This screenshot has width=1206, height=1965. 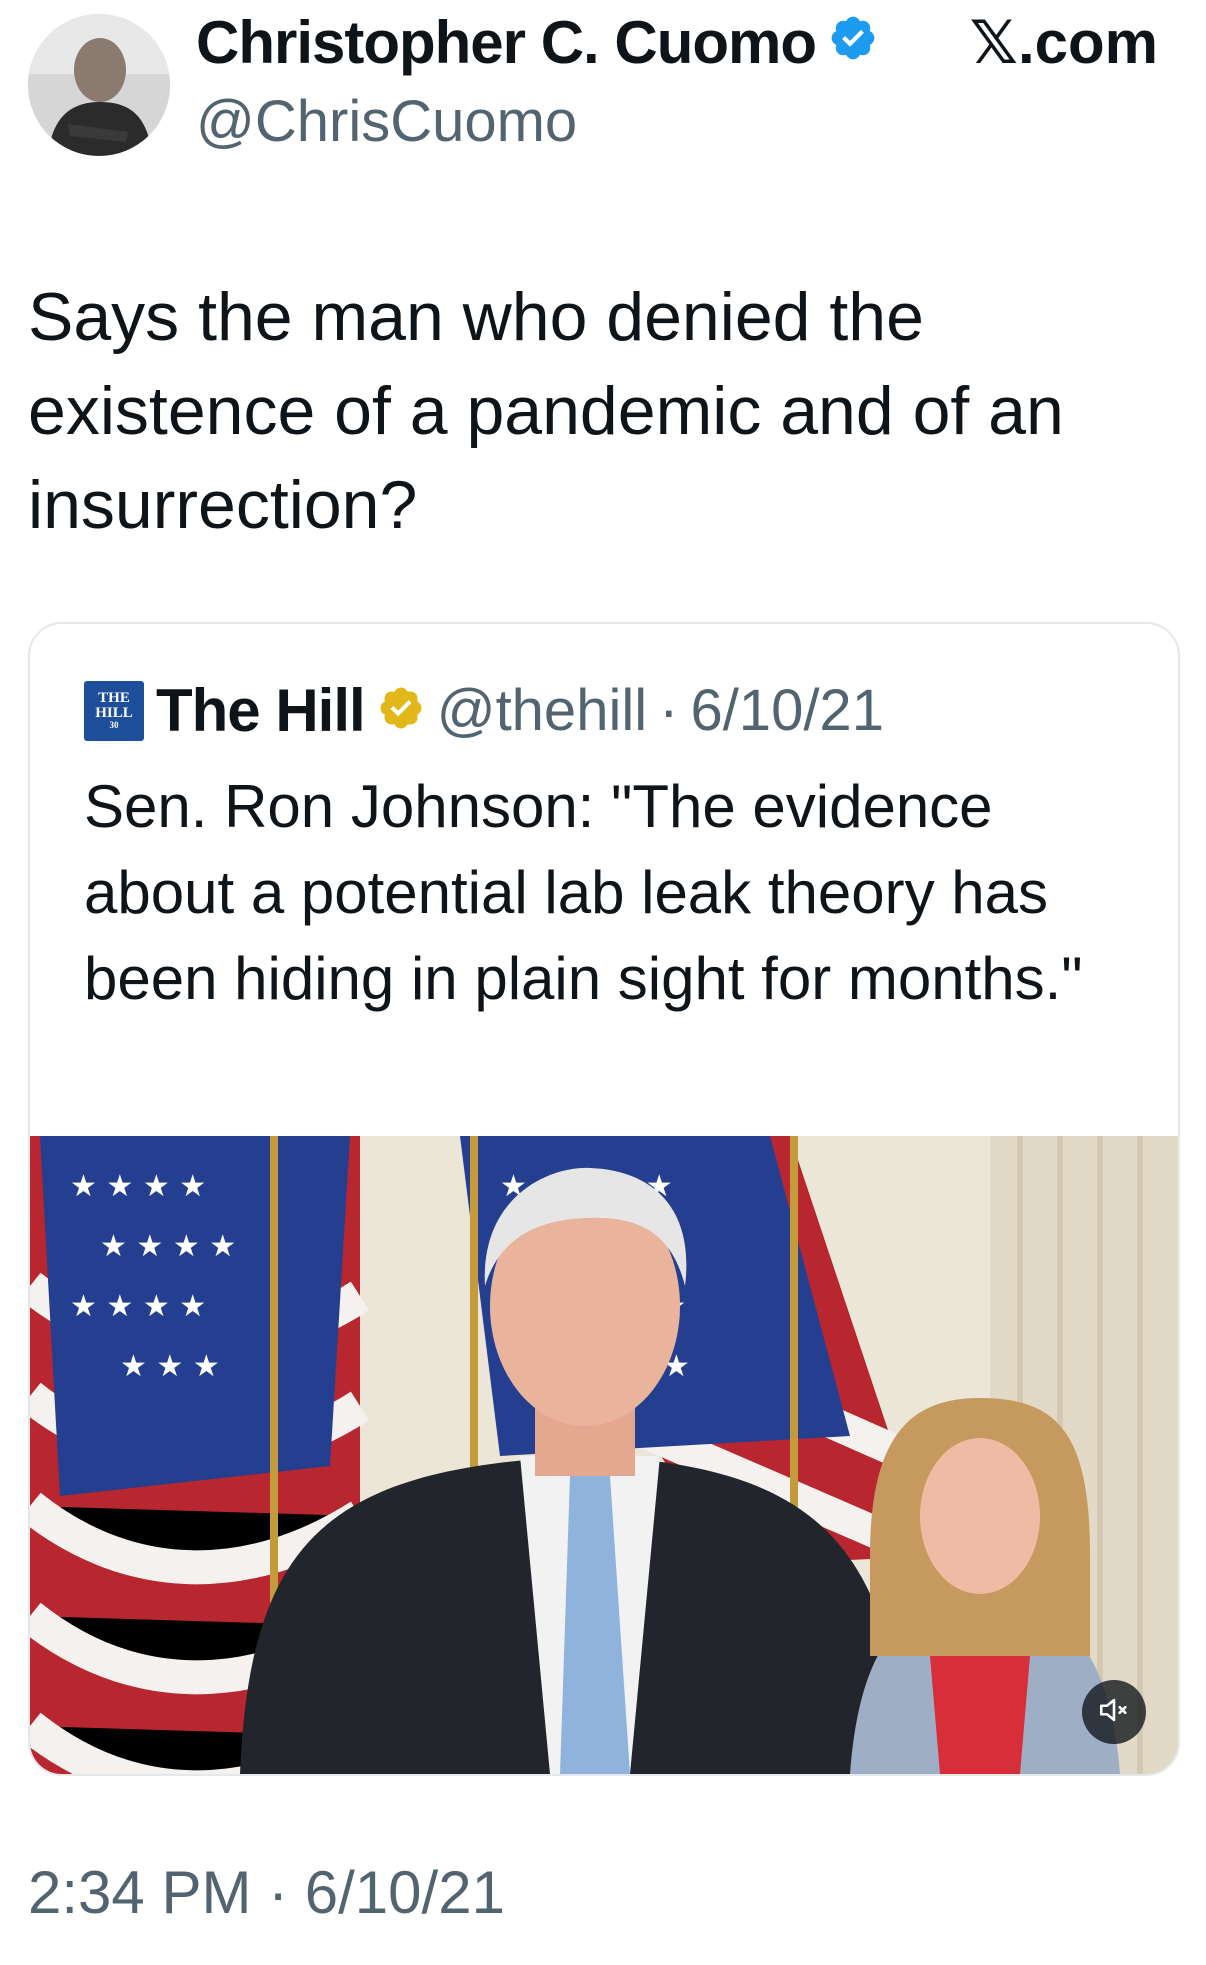 I want to click on author-avatar, so click(x=99, y=85).